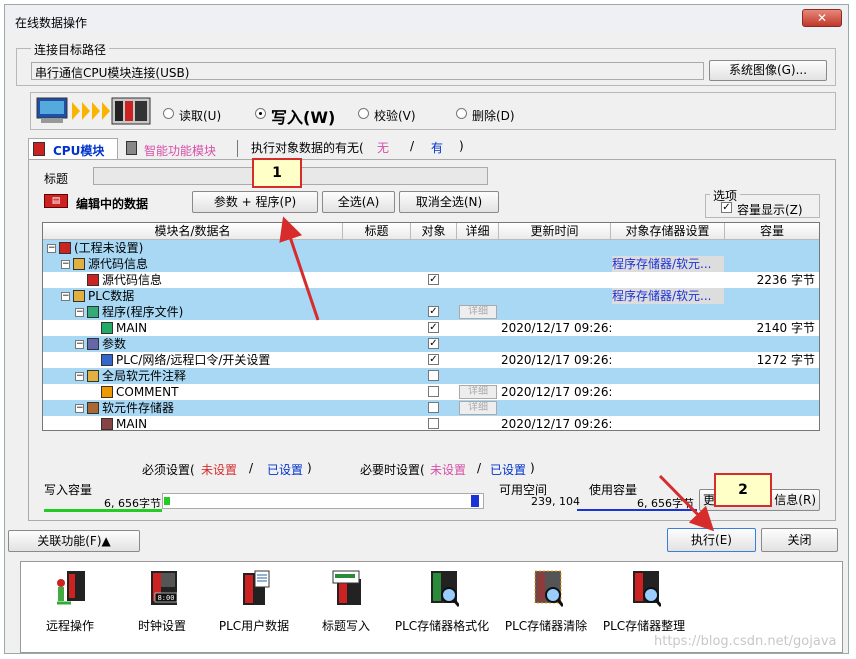  Describe the element at coordinates (772, 231) in the screenshot. I see `col-header-capacity: 容量` at that location.